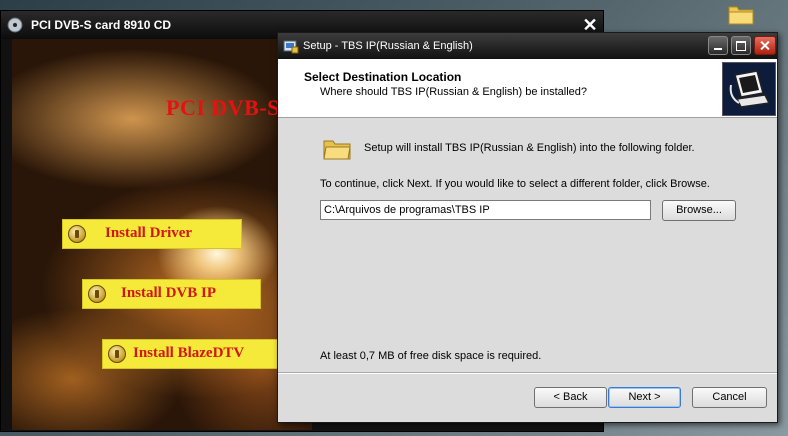  Describe the element at coordinates (527, 373) in the screenshot. I see `divider` at that location.